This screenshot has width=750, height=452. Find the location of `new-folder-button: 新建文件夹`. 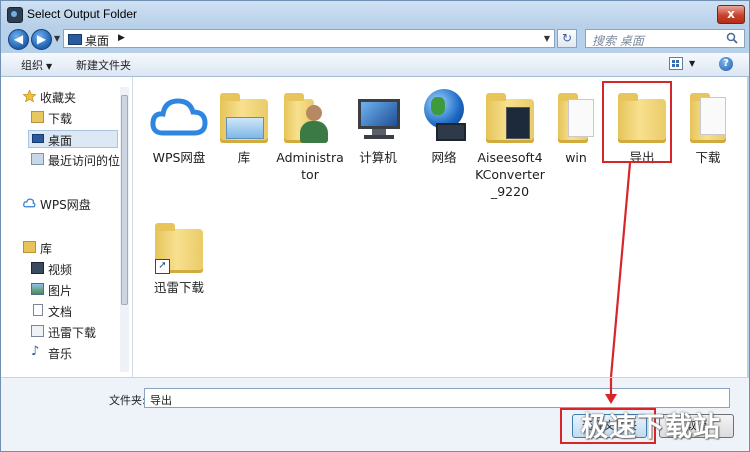

new-folder-button: 新建文件夹 is located at coordinates (103, 65).